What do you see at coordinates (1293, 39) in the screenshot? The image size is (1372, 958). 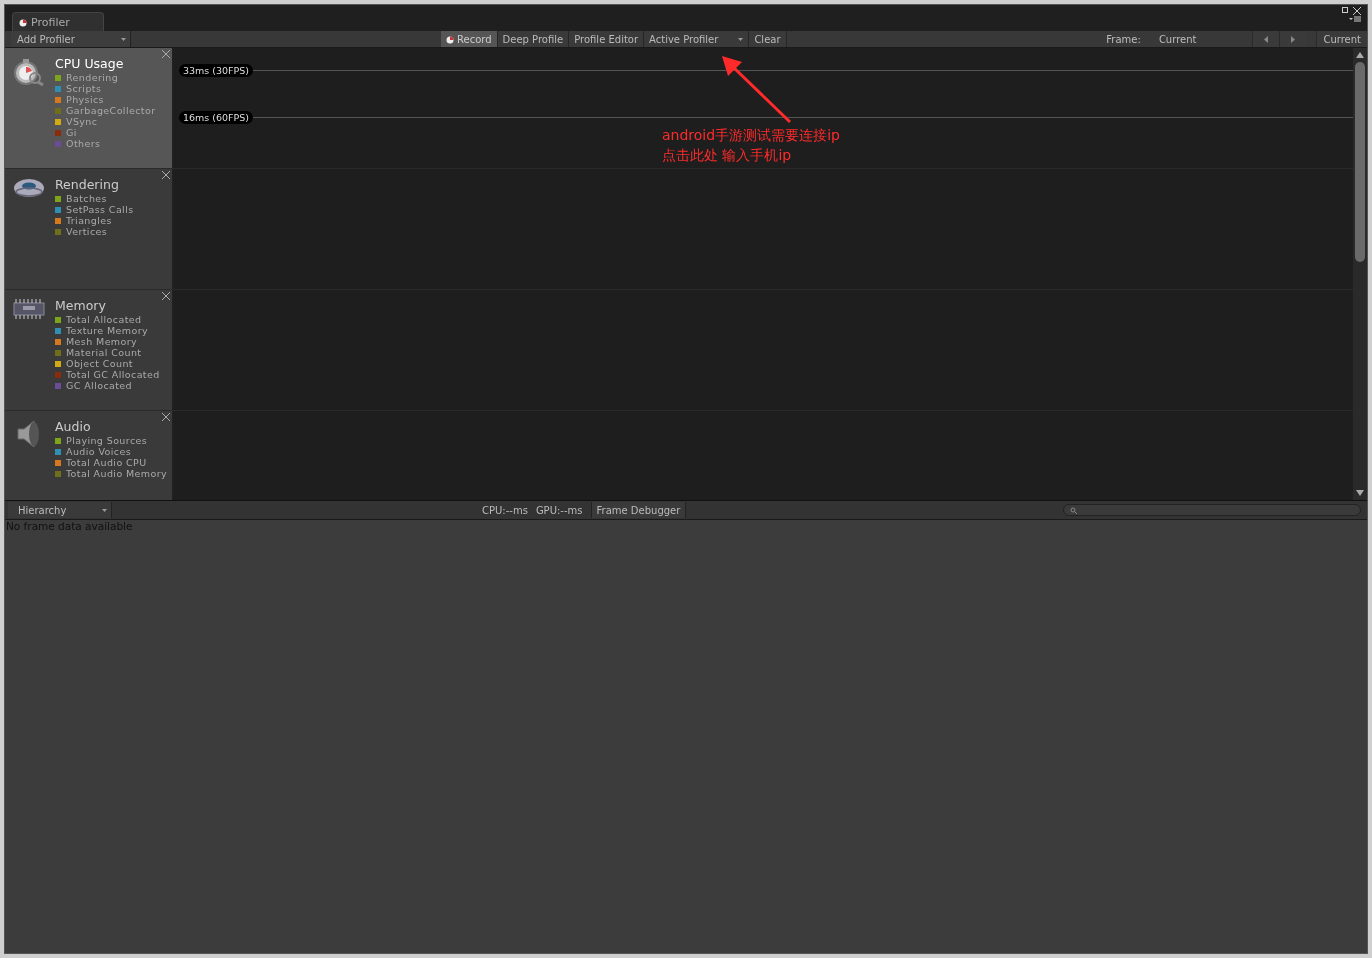 I see `right-arrow-icon` at bounding box center [1293, 39].